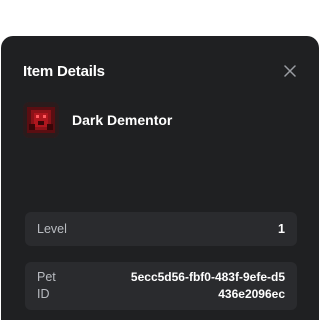  I want to click on close-icon, so click(290, 71).